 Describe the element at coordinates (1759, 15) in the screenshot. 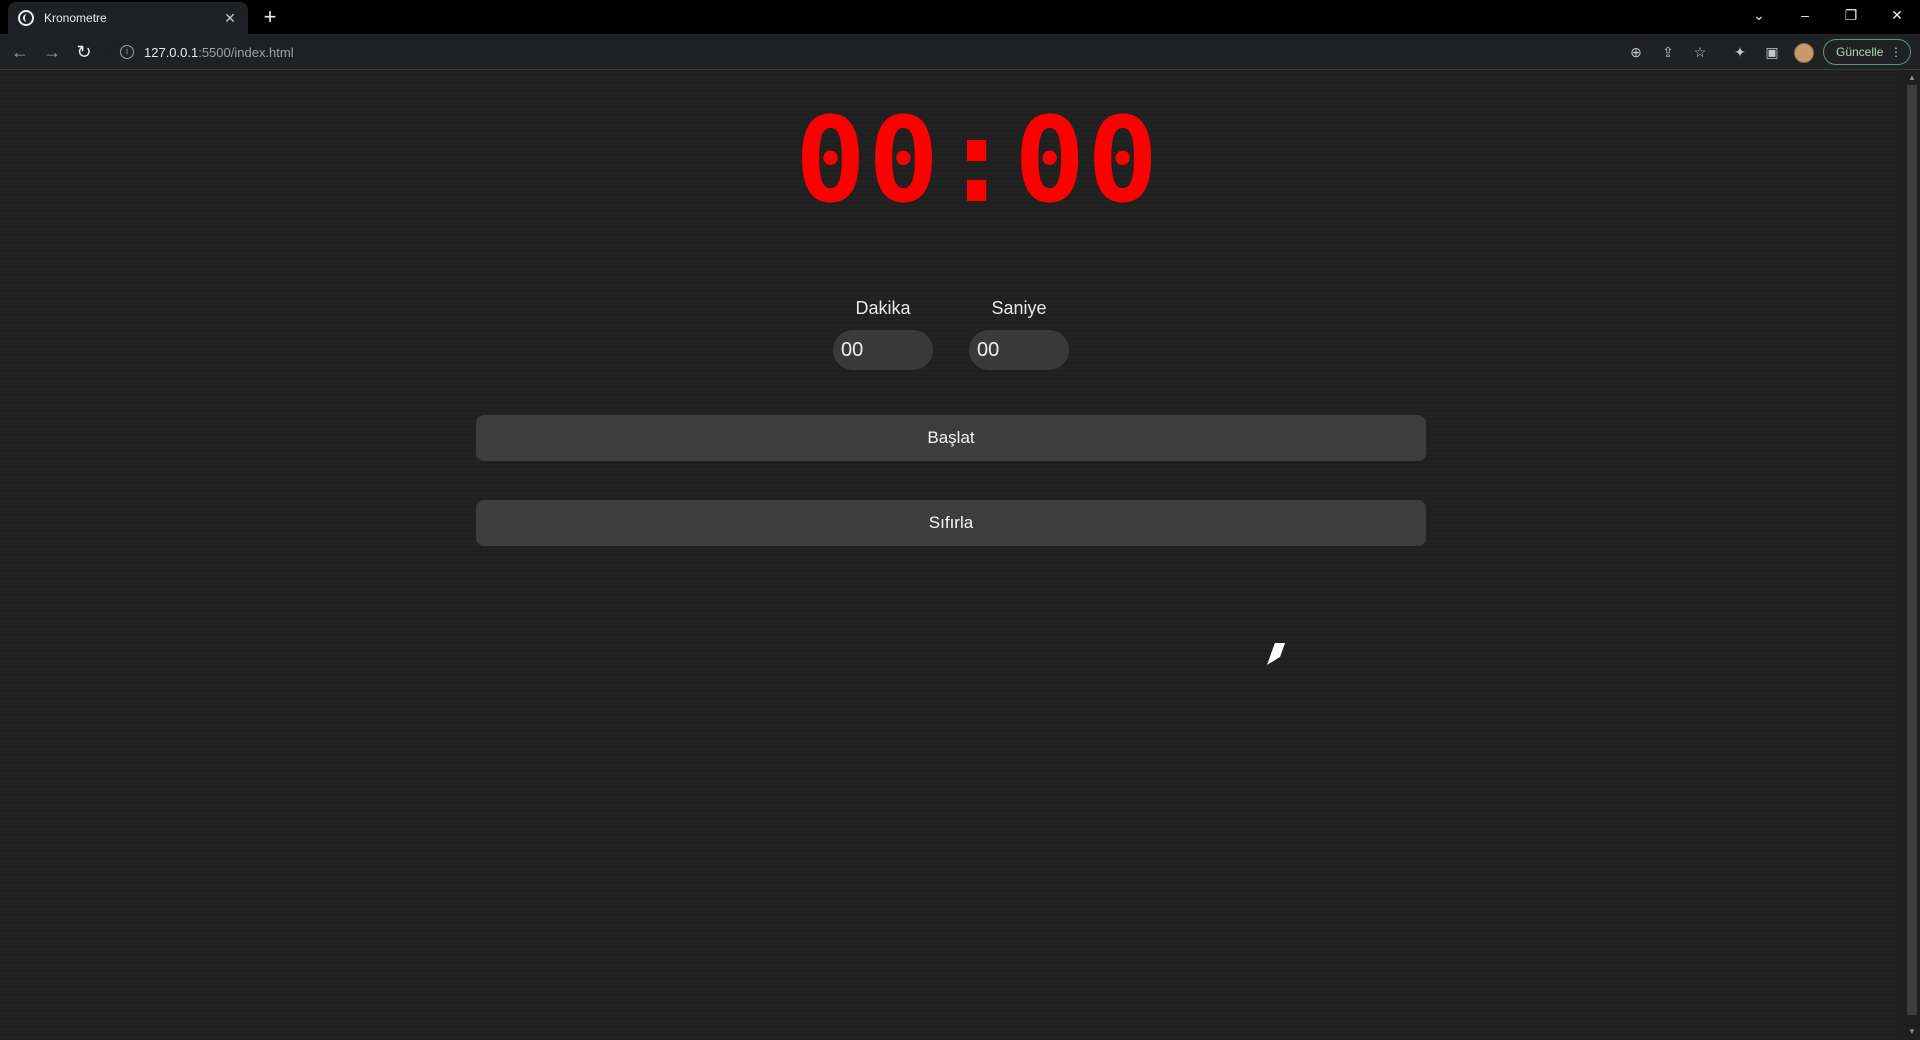

I see `tab-search-icon: ⌄` at that location.